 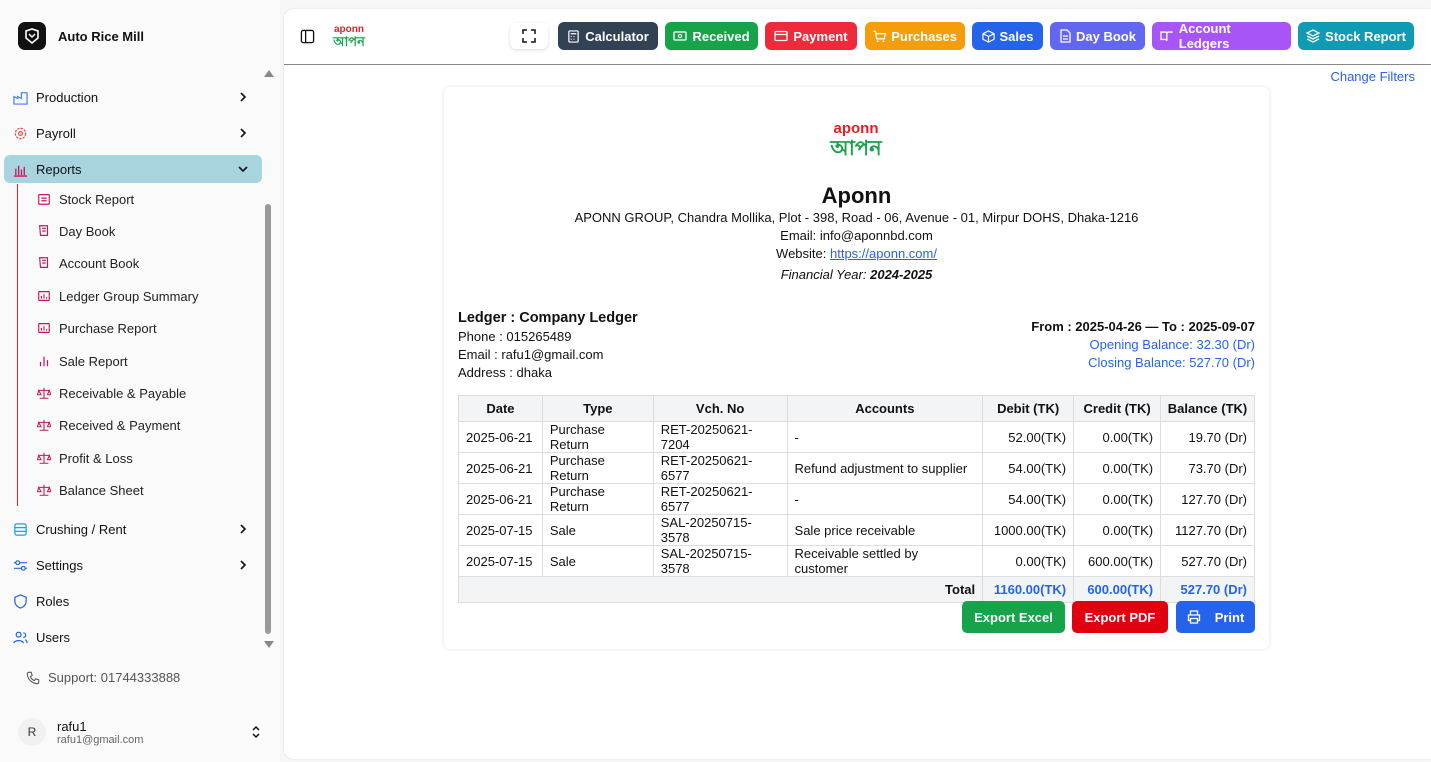 I want to click on scroll-down-arrow-icon, so click(x=269, y=644).